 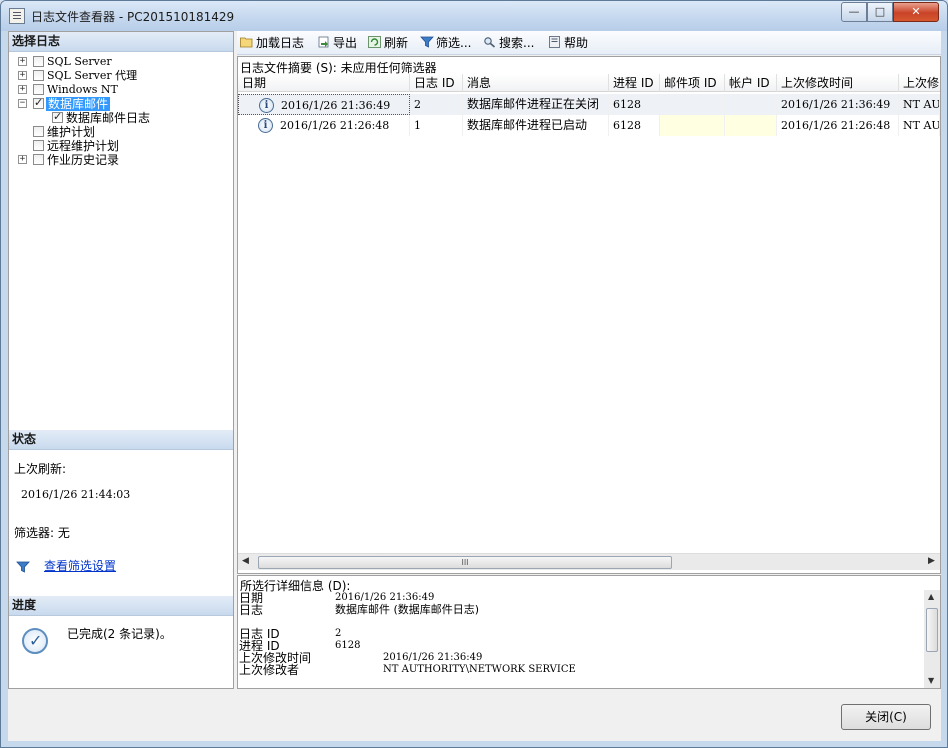 I want to click on last-refresh-value: 2016/1/26 21:44:03, so click(x=76, y=494).